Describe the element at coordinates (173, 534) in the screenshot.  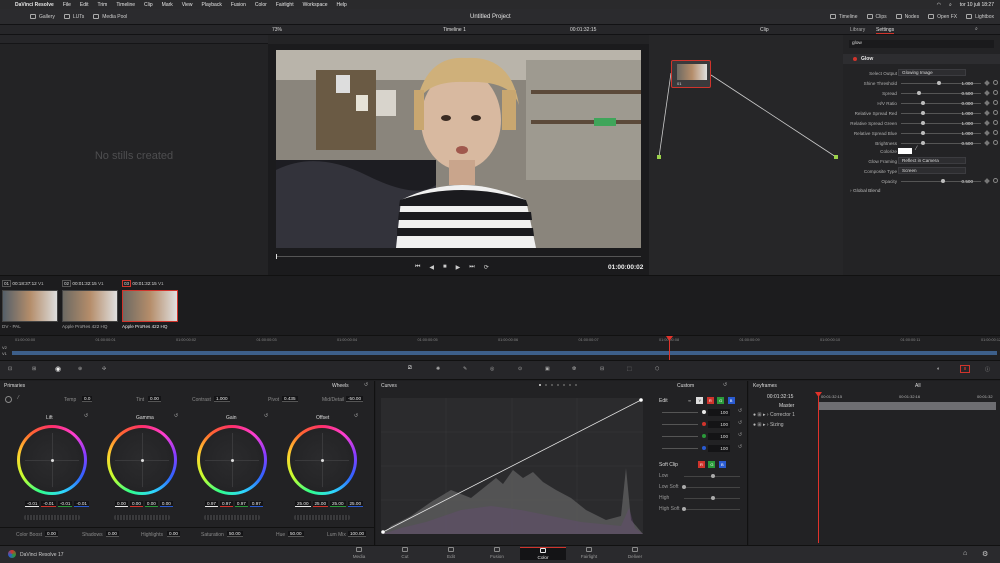
I see `highlights-field: 0.00` at that location.